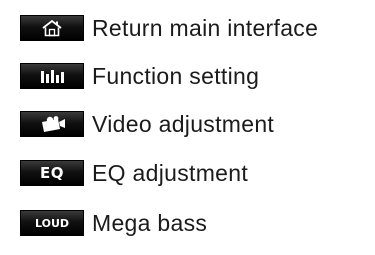  I want to click on menu-item-label: Video adjustment, so click(183, 123).